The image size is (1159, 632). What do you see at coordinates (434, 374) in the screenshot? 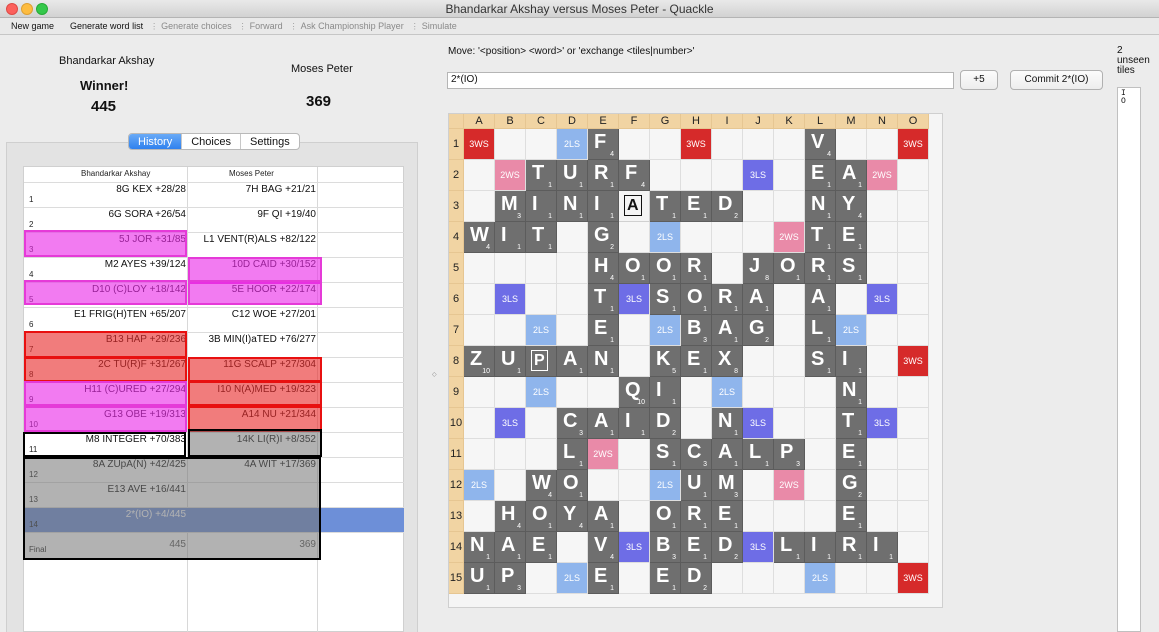
I see `splitter-handle-icon: ◇` at bounding box center [434, 374].